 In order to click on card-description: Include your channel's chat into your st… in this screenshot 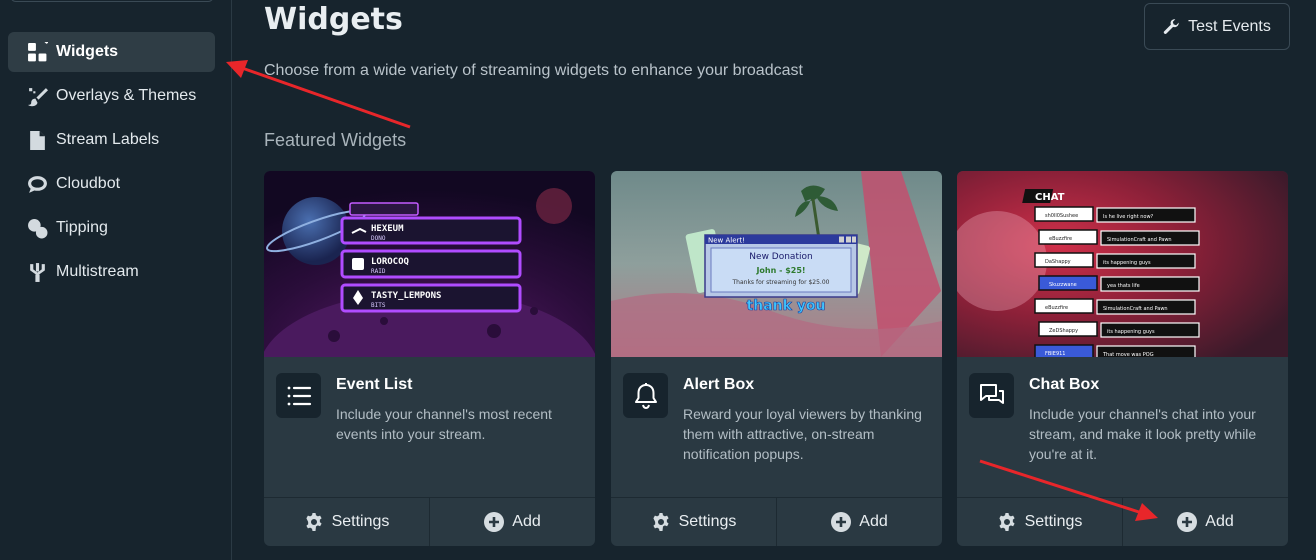, I will do `click(1143, 434)`.